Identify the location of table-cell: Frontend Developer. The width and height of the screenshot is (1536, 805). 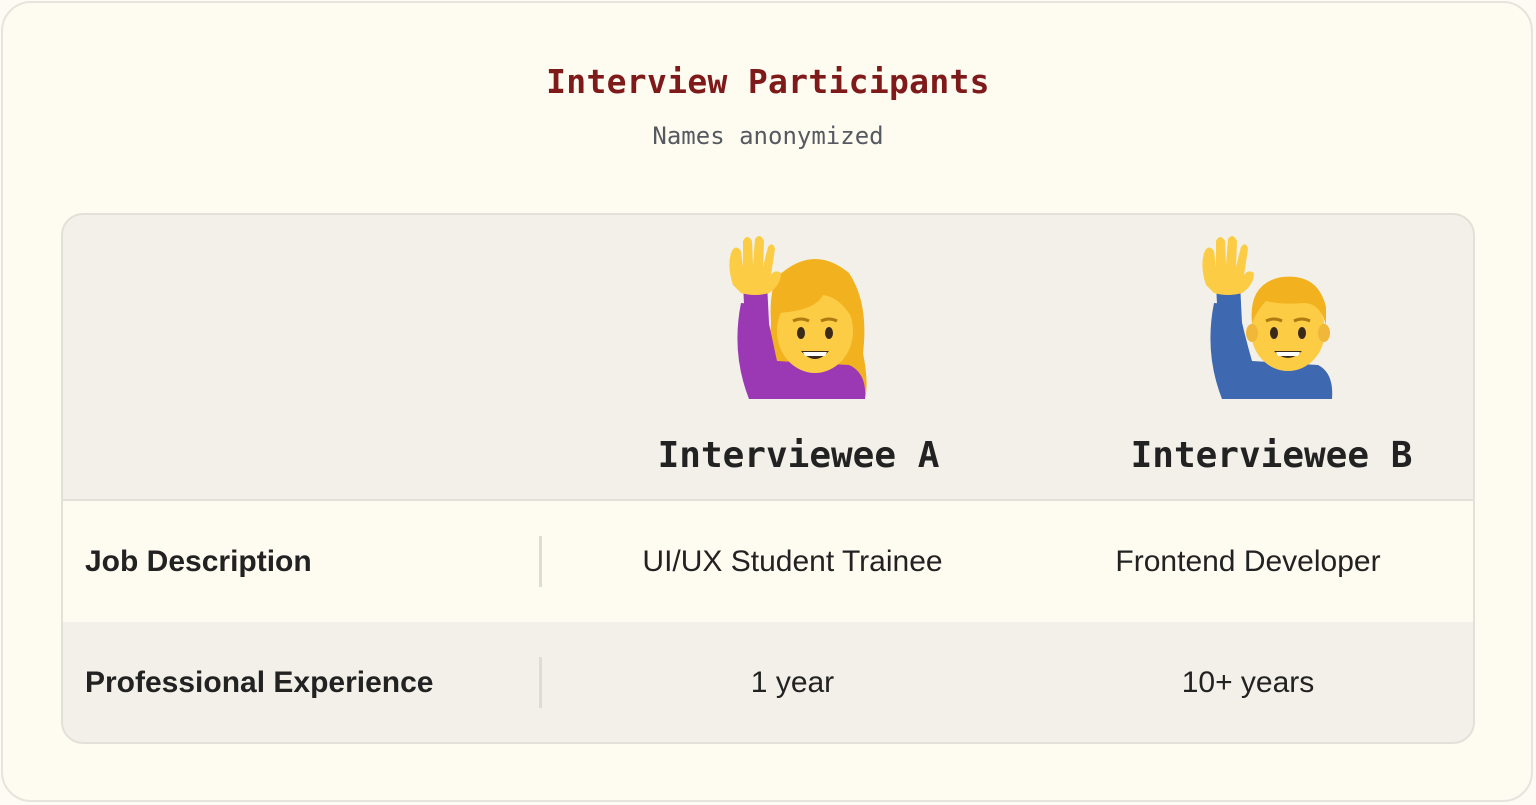
(1248, 561).